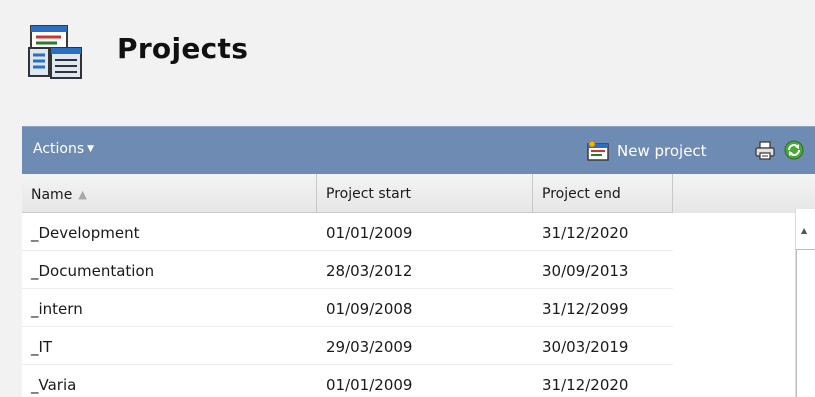  What do you see at coordinates (91, 149) in the screenshot?
I see `caret-down-icon: ▼` at bounding box center [91, 149].